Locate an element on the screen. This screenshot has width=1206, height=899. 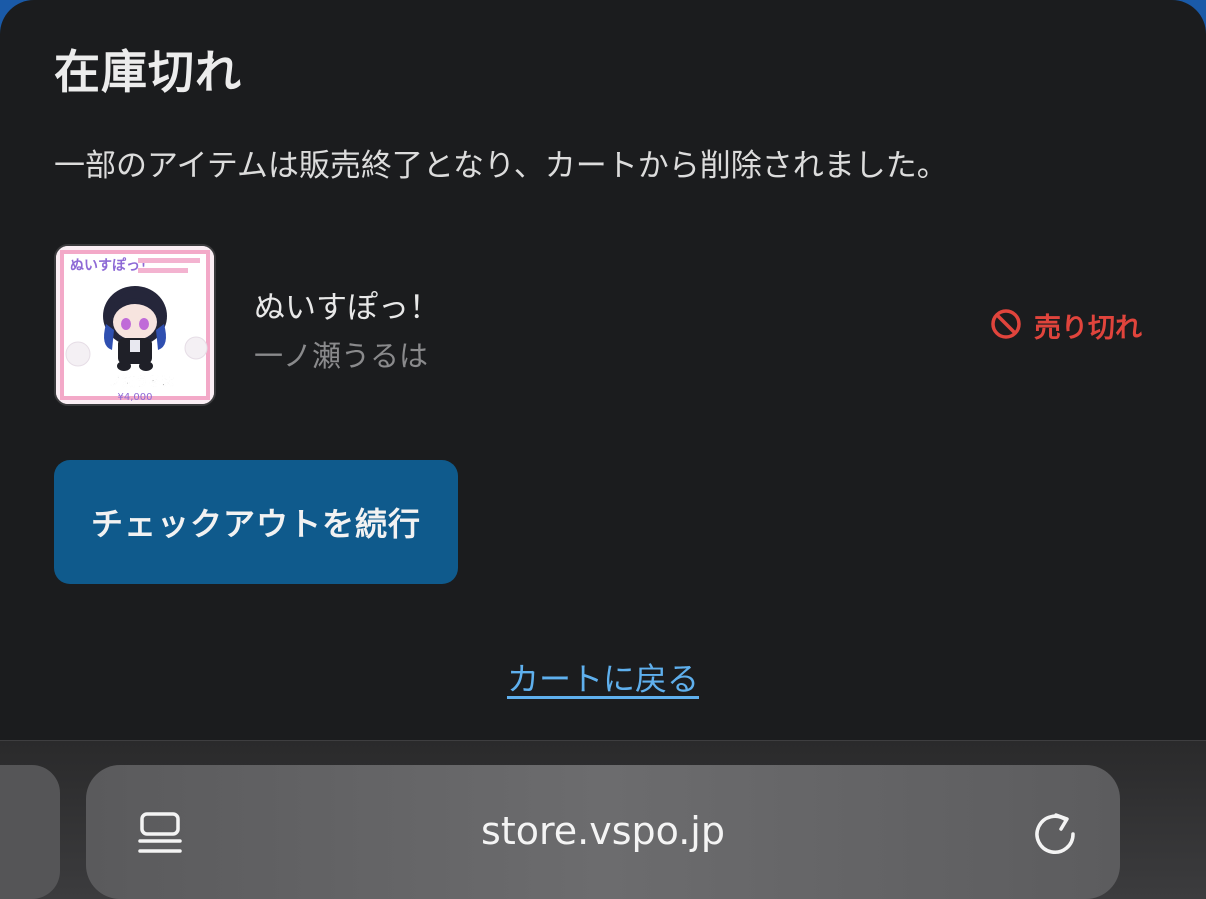
sold-out-badge: 売り切れ is located at coordinates (1066, 325).